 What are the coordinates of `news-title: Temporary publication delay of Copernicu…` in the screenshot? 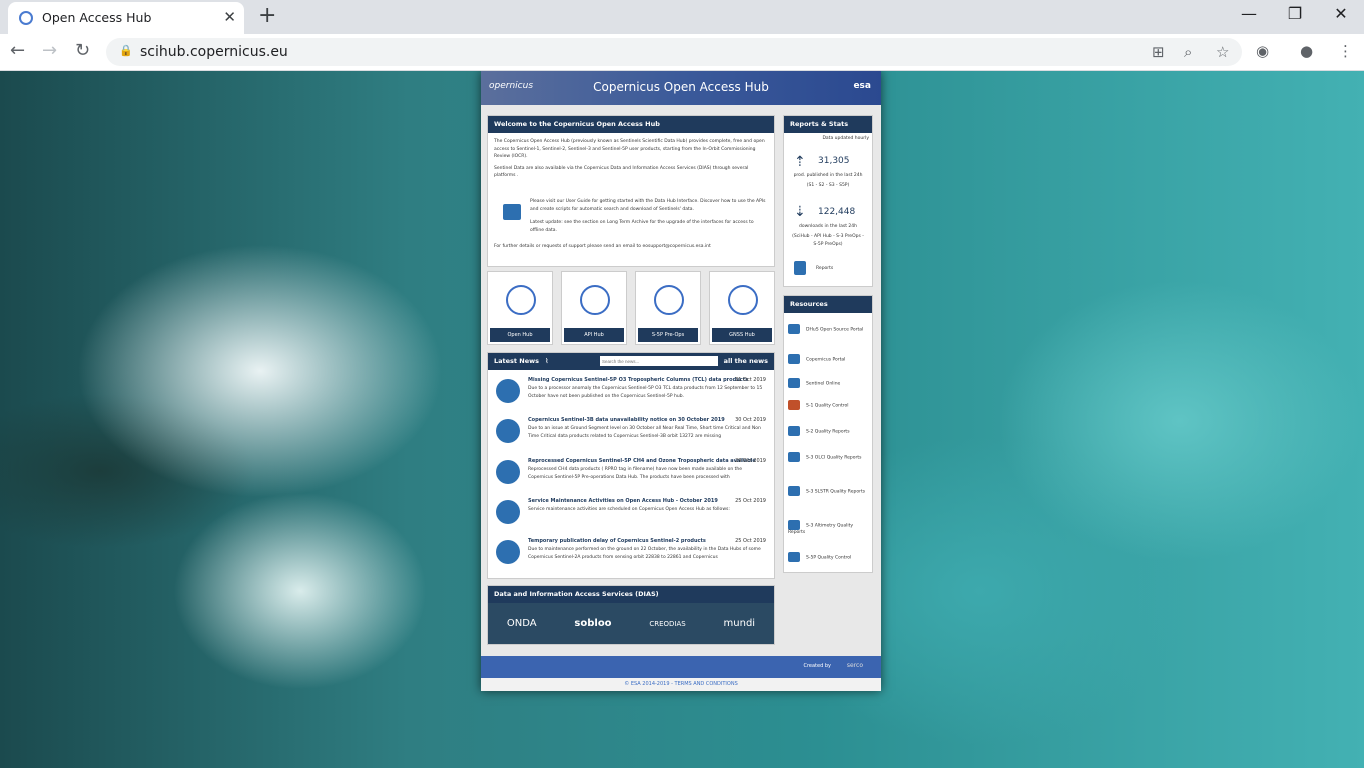 It's located at (617, 541).